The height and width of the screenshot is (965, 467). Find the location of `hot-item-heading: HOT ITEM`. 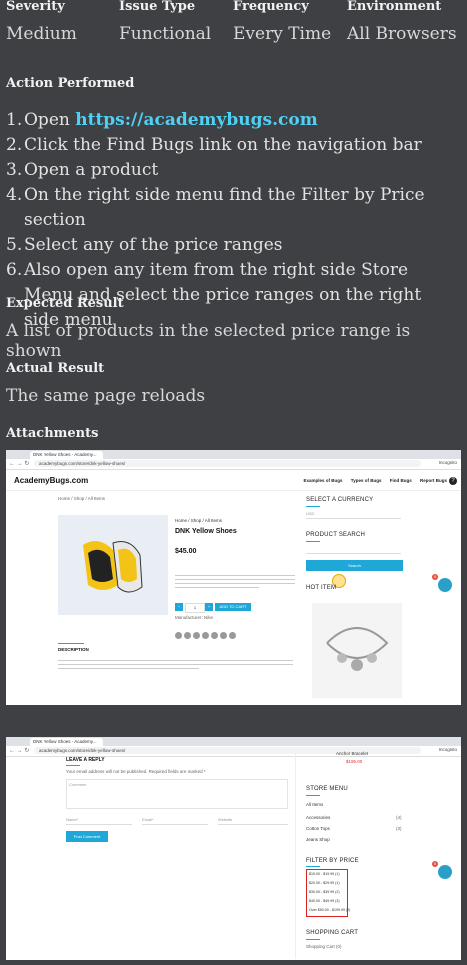

hot-item-heading: HOT ITEM is located at coordinates (321, 588).